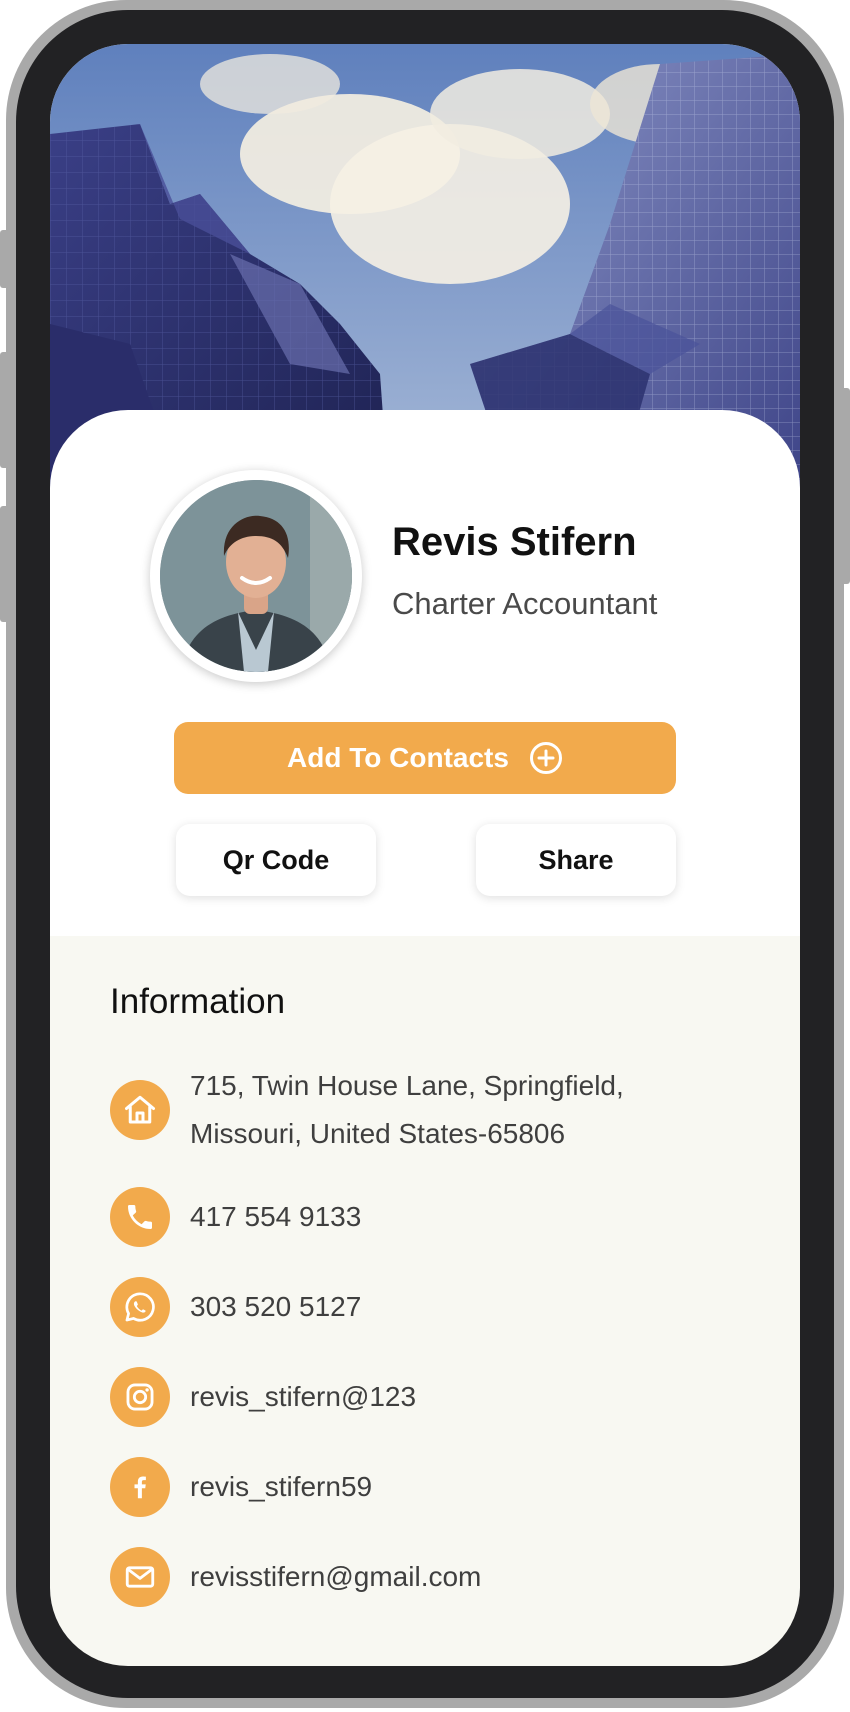  Describe the element at coordinates (256, 576) in the screenshot. I see `avatar` at that location.